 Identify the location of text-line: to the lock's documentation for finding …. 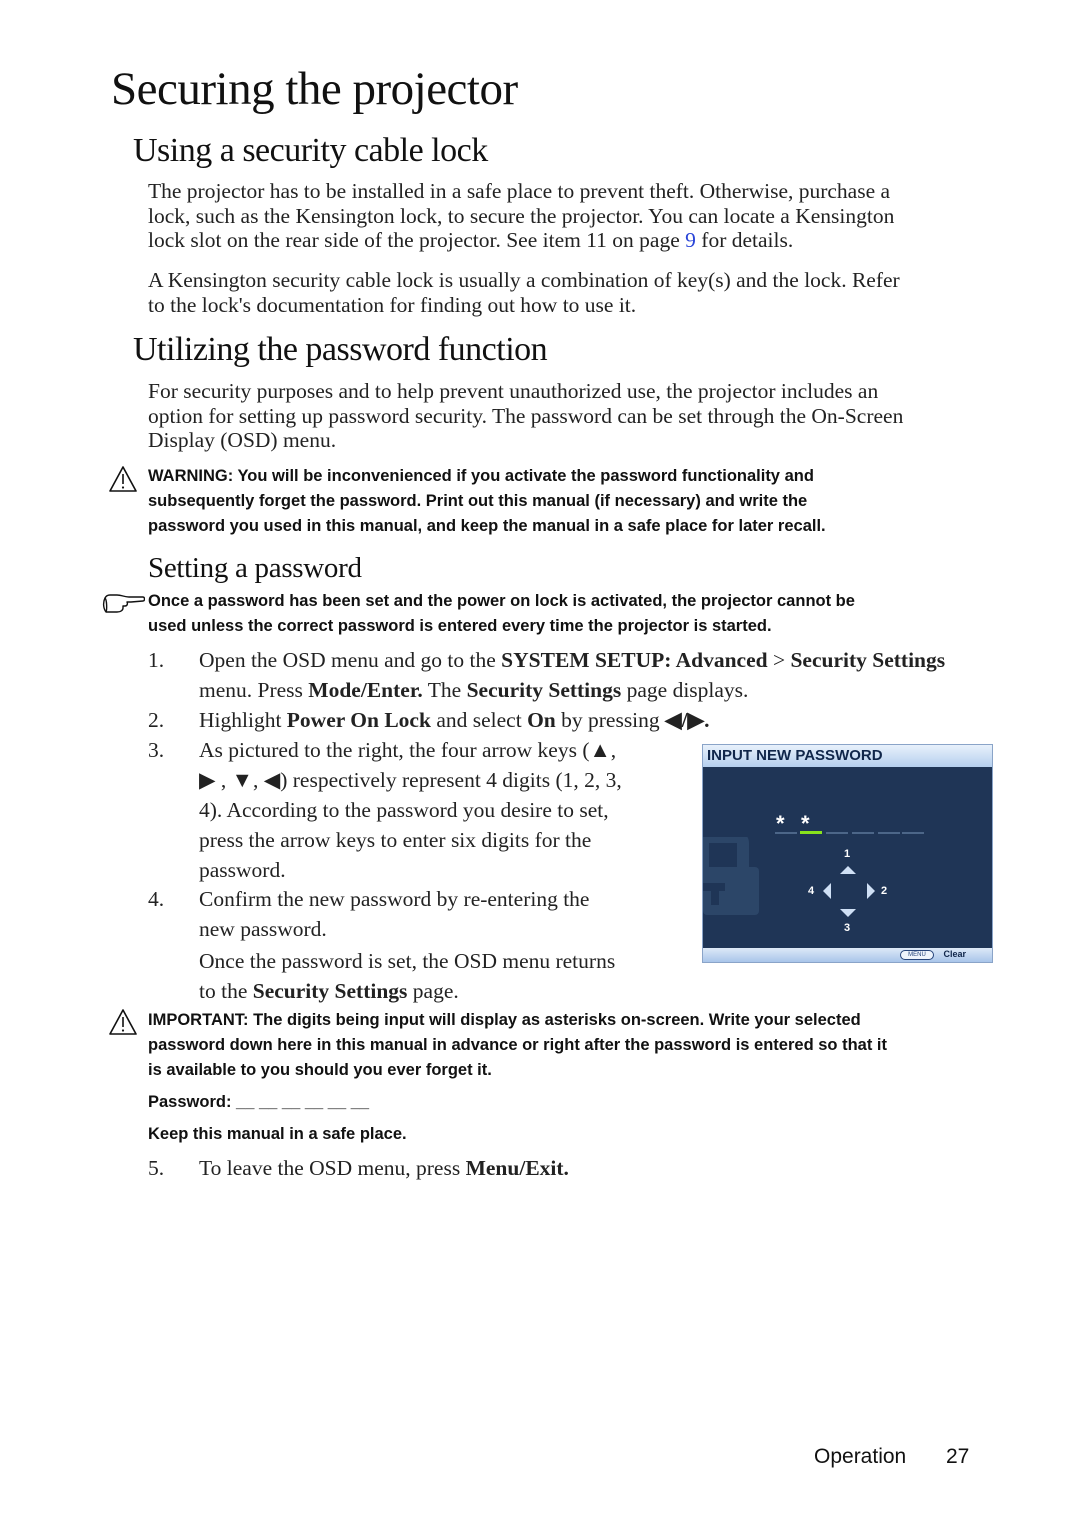
(392, 304).